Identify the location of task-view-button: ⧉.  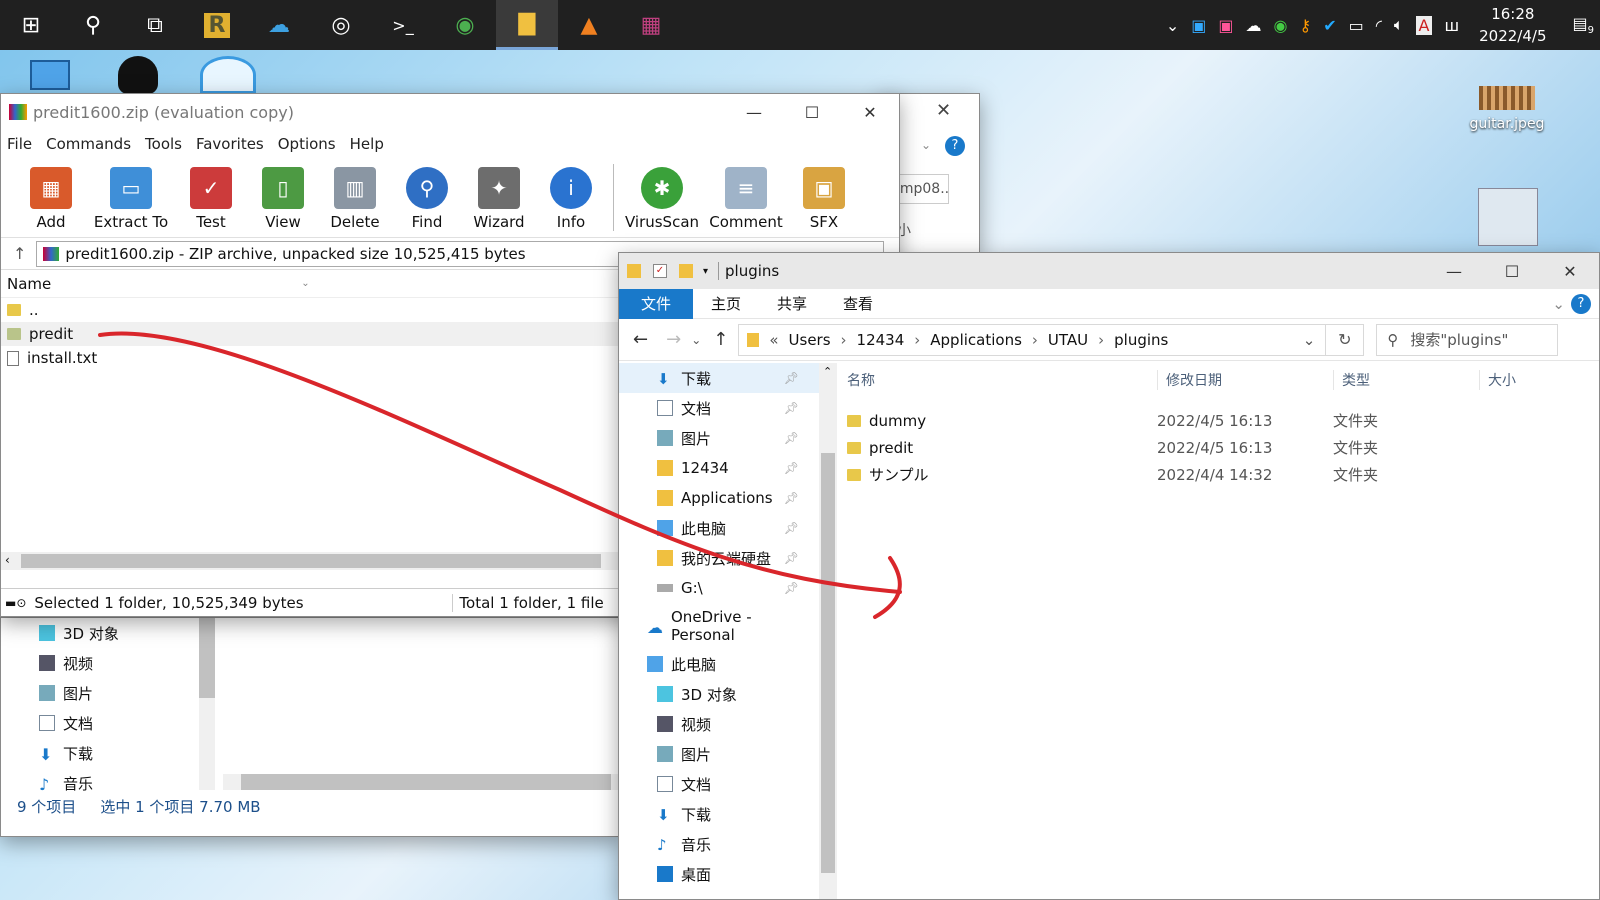
(155, 25).